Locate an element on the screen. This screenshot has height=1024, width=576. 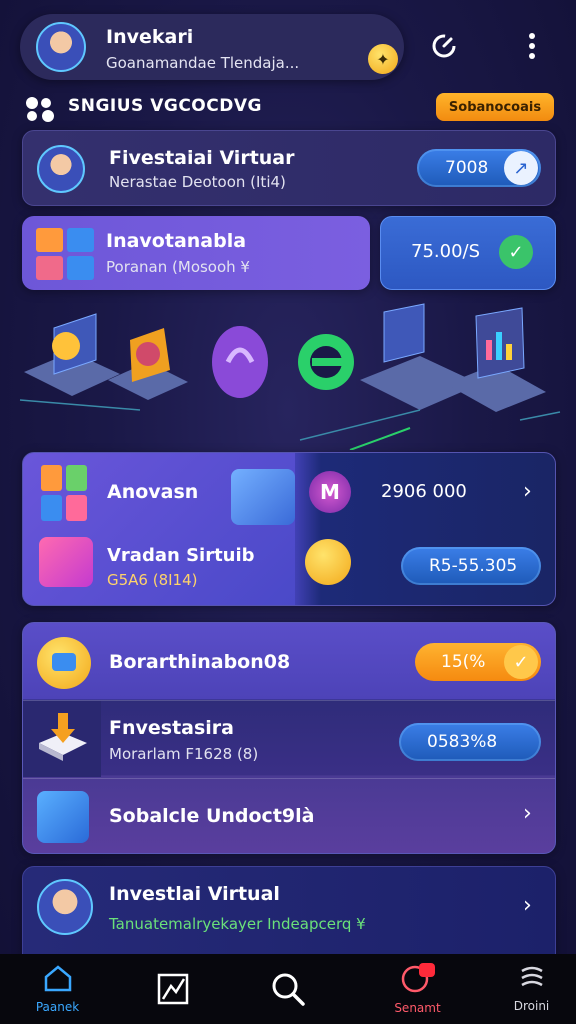
nav-search is located at coordinates (287, 989).